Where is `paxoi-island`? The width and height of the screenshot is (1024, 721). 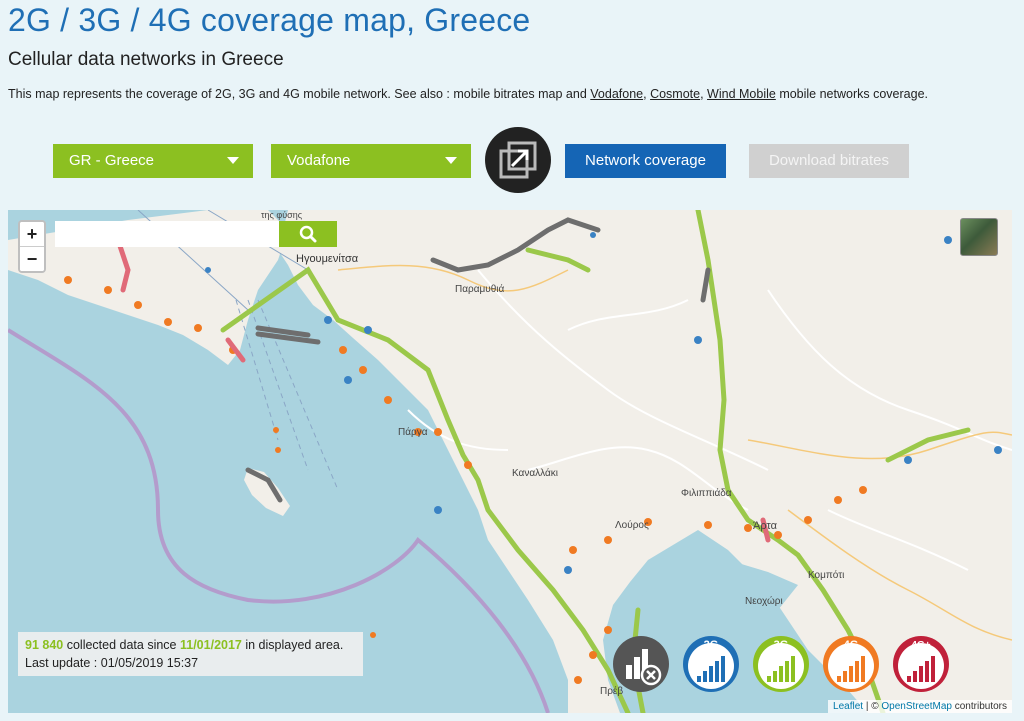 paxoi-island is located at coordinates (267, 492).